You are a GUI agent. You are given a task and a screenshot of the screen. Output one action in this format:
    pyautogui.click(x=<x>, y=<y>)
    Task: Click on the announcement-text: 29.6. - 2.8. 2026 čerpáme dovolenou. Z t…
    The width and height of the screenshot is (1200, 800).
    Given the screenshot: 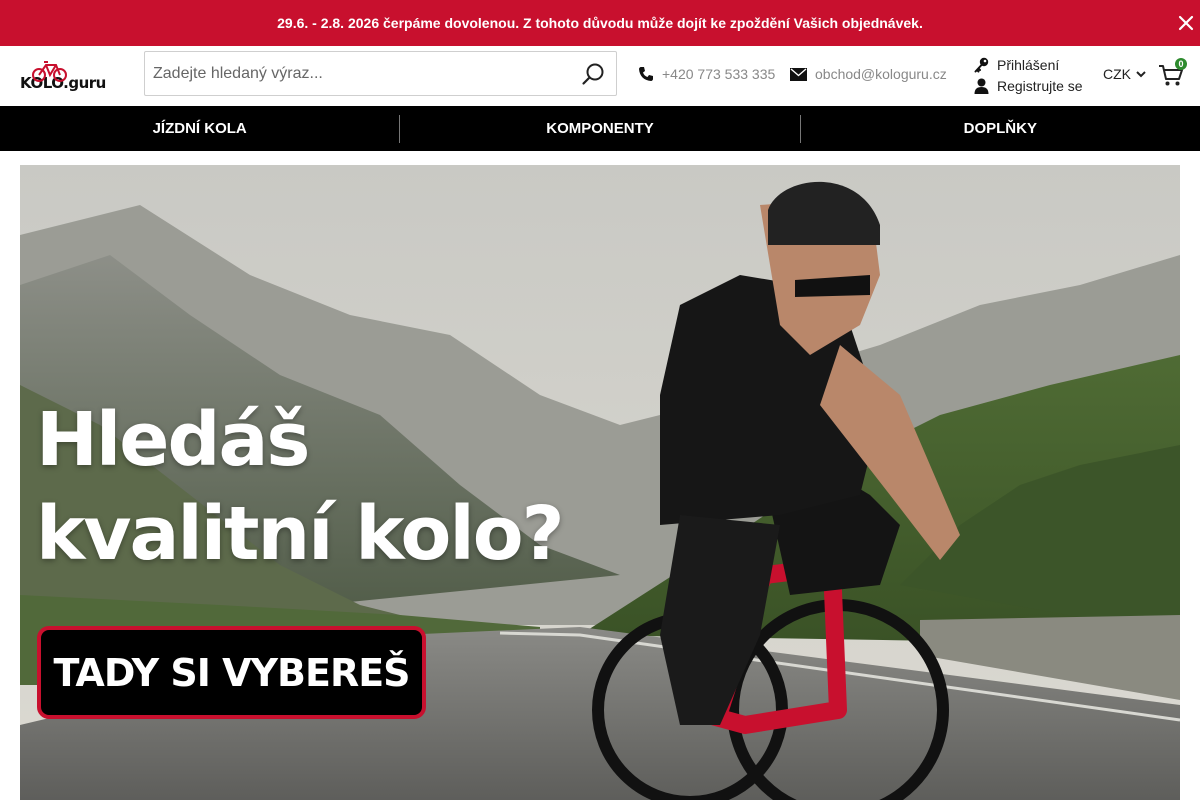 What is the action you would take?
    pyautogui.click(x=600, y=23)
    